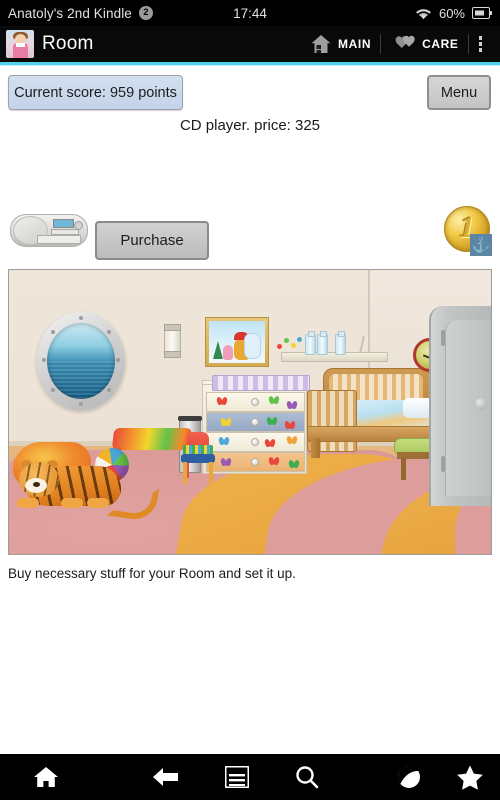  I want to click on browser-globe-icon, so click(409, 777).